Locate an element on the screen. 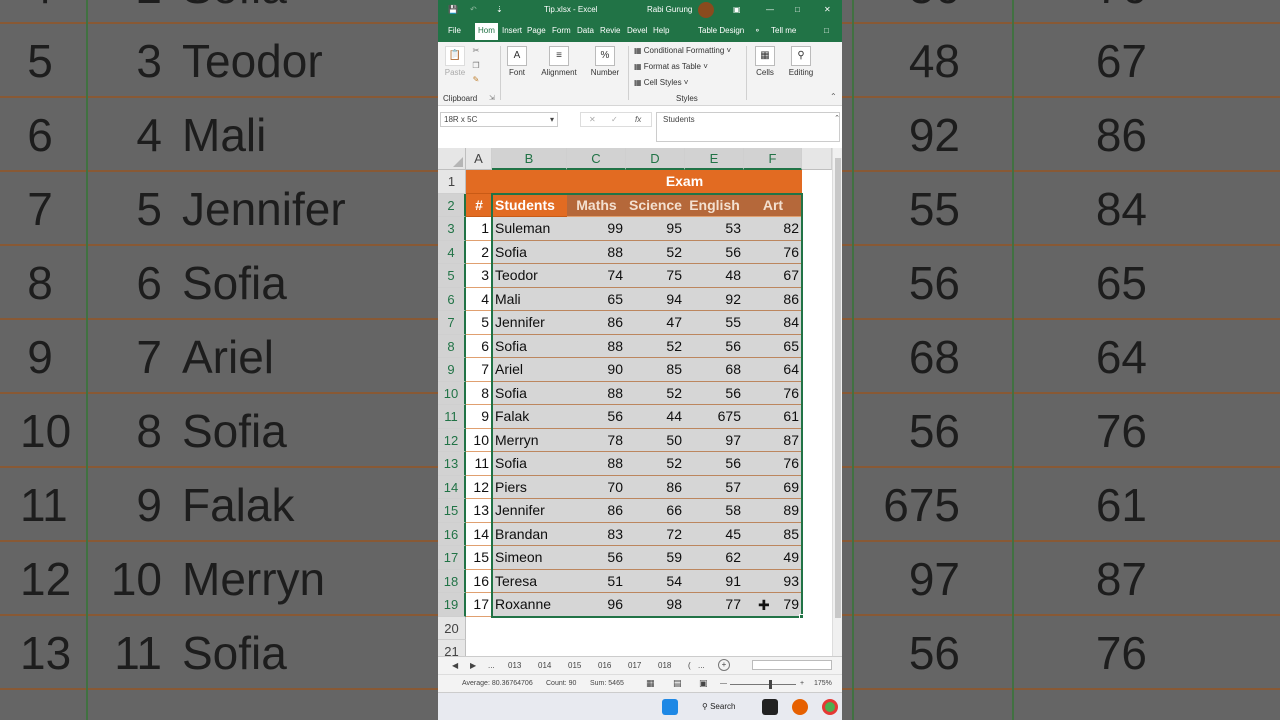 The image size is (1280, 720). collapse-ribbon-icon: ⌃ is located at coordinates (833, 96).